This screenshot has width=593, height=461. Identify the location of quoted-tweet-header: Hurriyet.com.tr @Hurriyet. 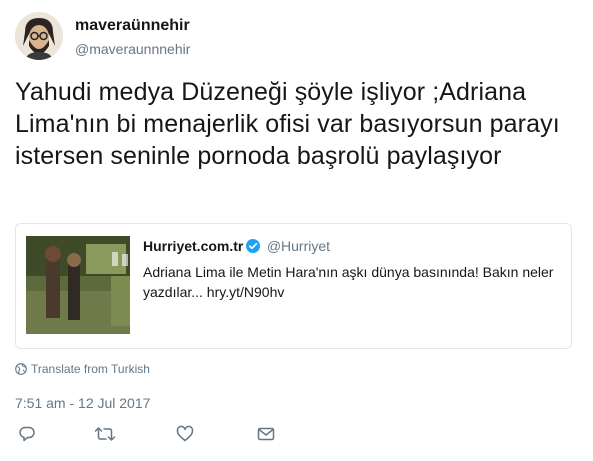
(352, 247).